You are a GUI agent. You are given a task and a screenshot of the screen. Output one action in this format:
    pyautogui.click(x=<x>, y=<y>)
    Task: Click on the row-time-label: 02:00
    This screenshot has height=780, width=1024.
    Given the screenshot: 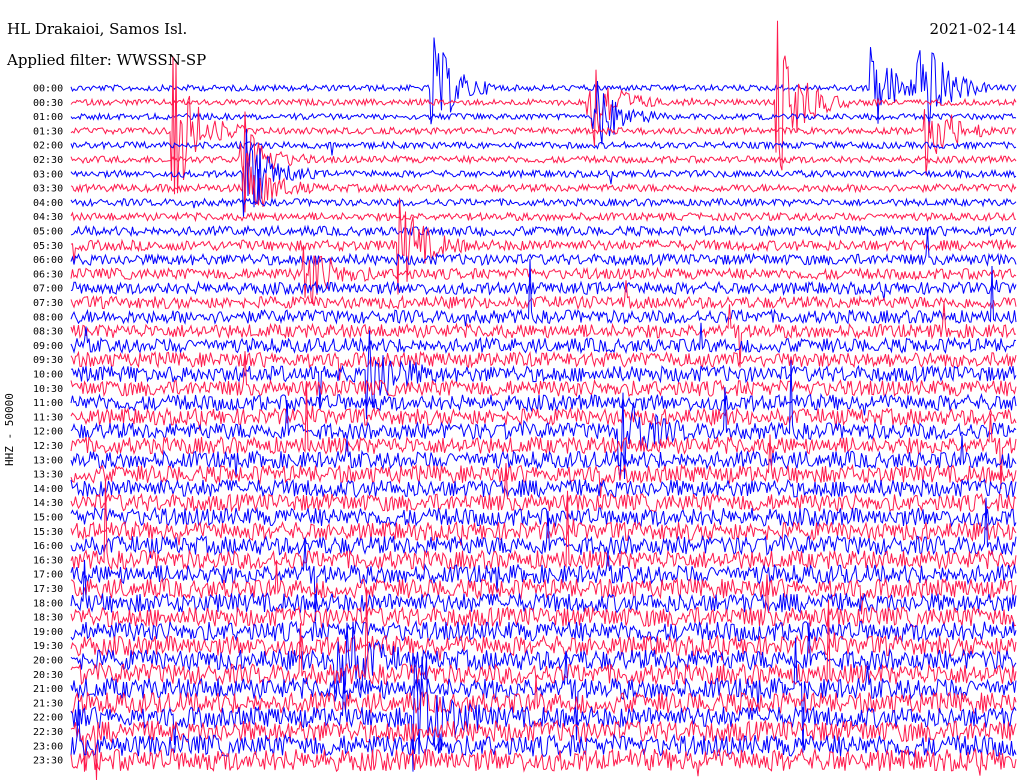 What is the action you would take?
    pyautogui.click(x=48, y=146)
    